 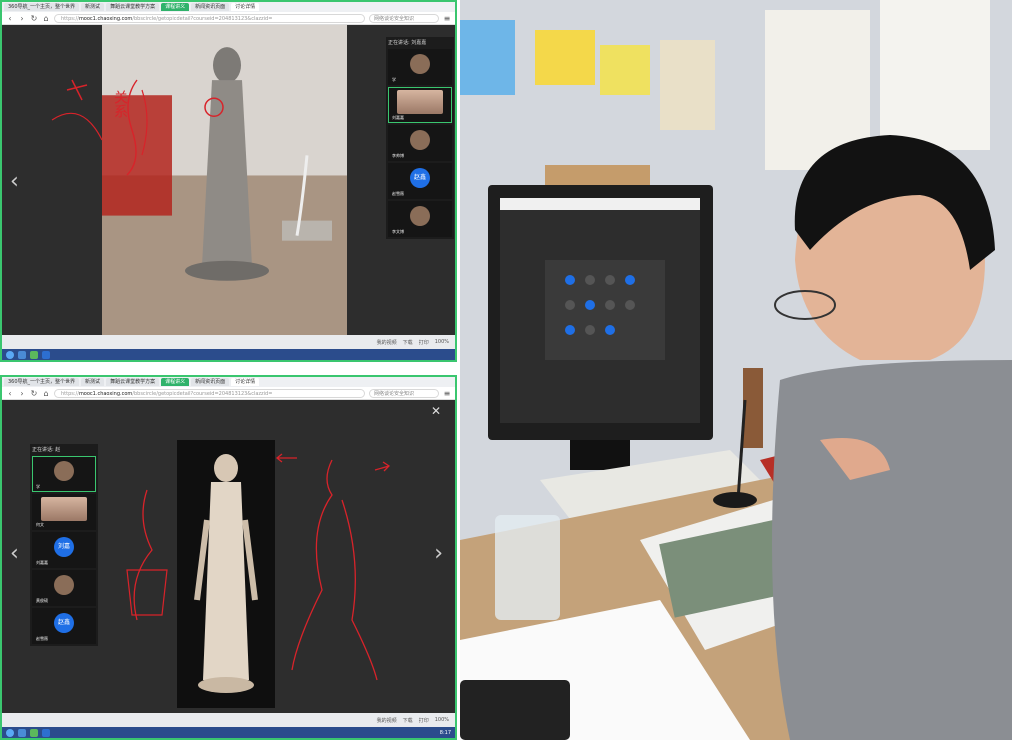 I want to click on participant-tile: 李帅博, so click(x=420, y=143).